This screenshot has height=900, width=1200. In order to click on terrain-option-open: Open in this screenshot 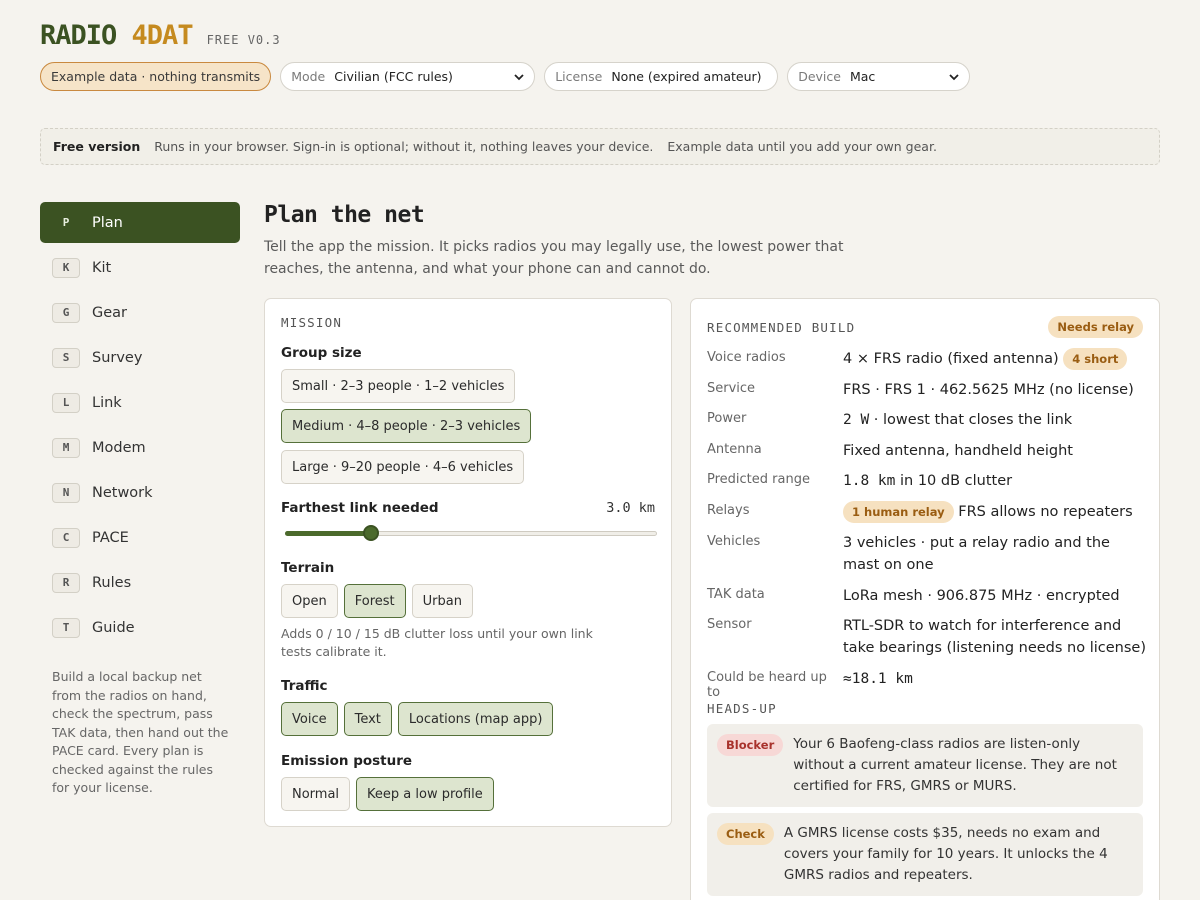, I will do `click(309, 601)`.